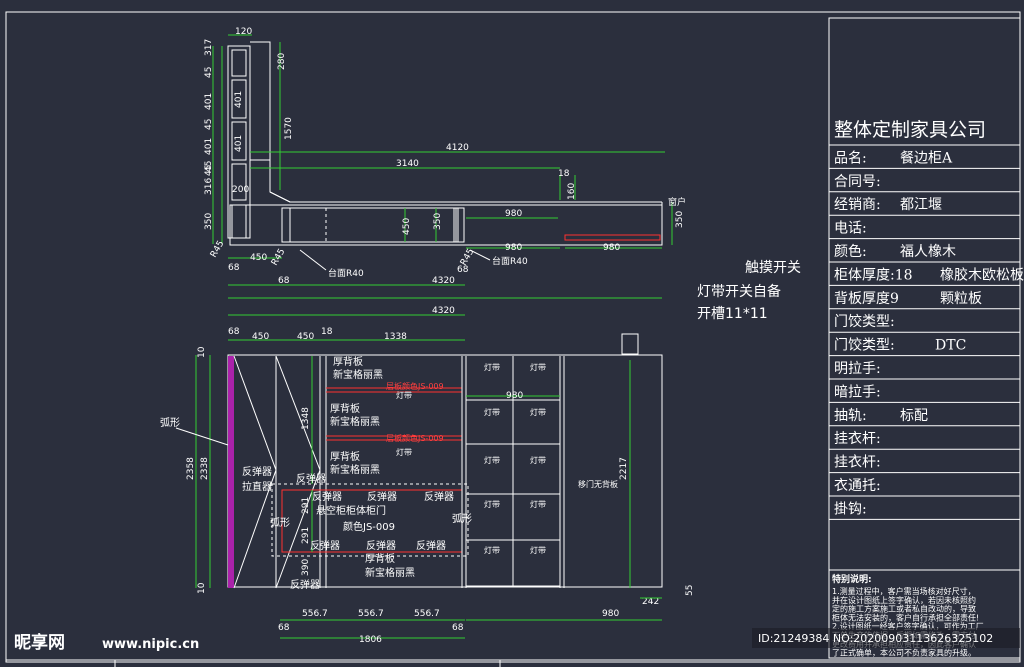 The height and width of the screenshot is (667, 1024). Describe the element at coordinates (306, 567) in the screenshot. I see `dim-390: 390` at that location.